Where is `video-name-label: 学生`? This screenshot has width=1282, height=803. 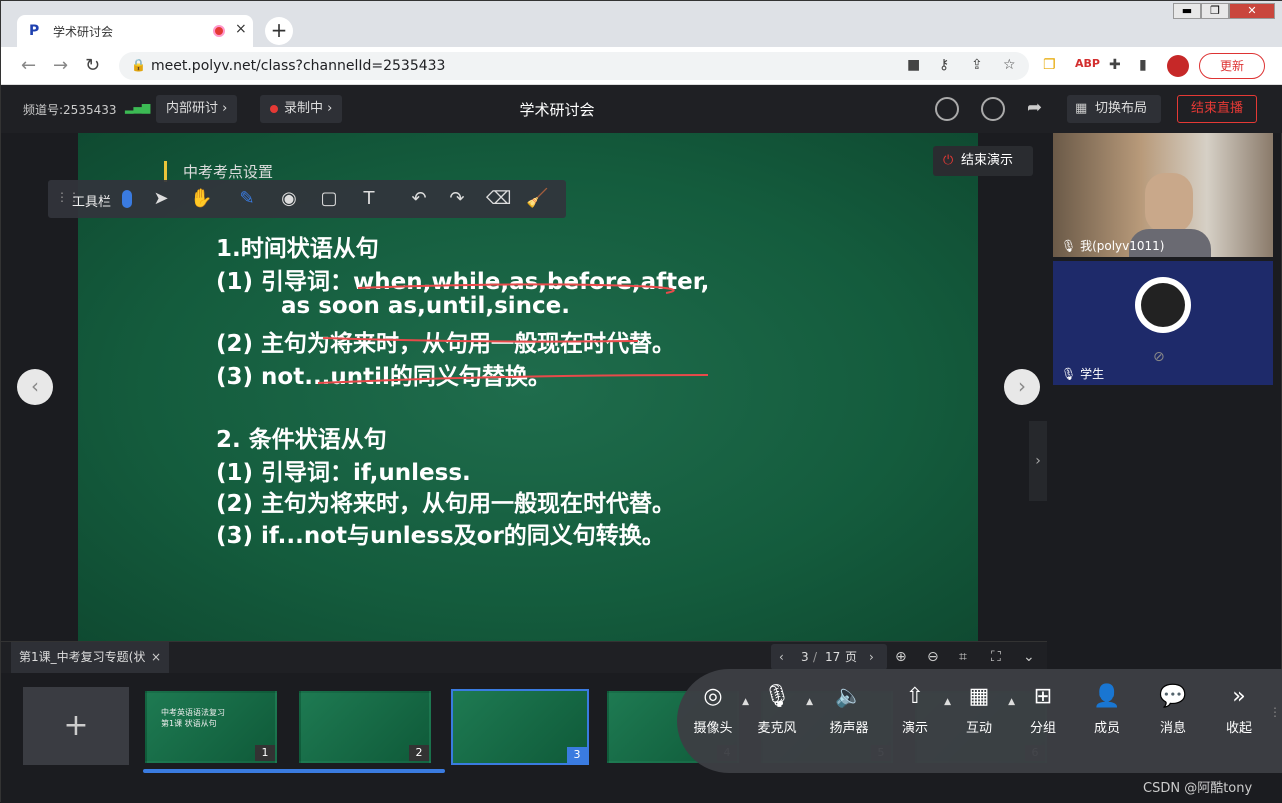
video-name-label: 学生 is located at coordinates (1092, 374).